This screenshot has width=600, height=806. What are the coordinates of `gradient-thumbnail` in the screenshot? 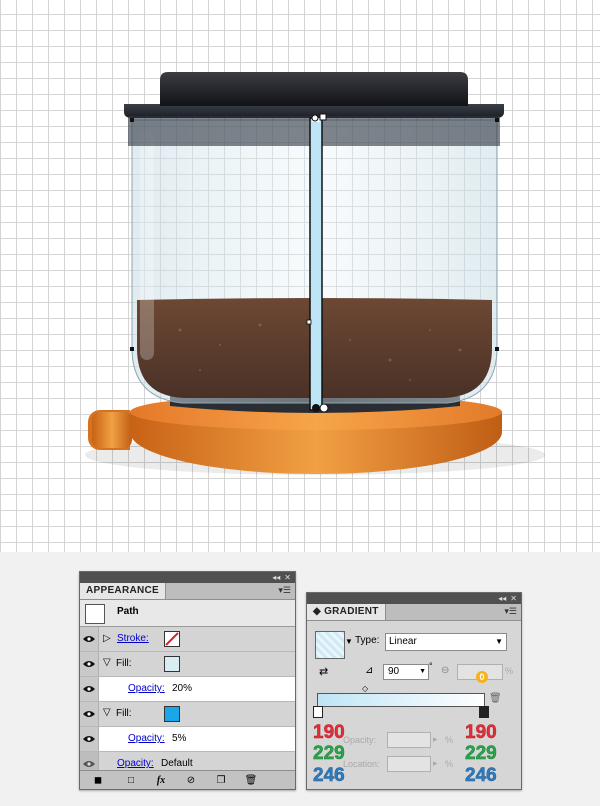 It's located at (330, 645).